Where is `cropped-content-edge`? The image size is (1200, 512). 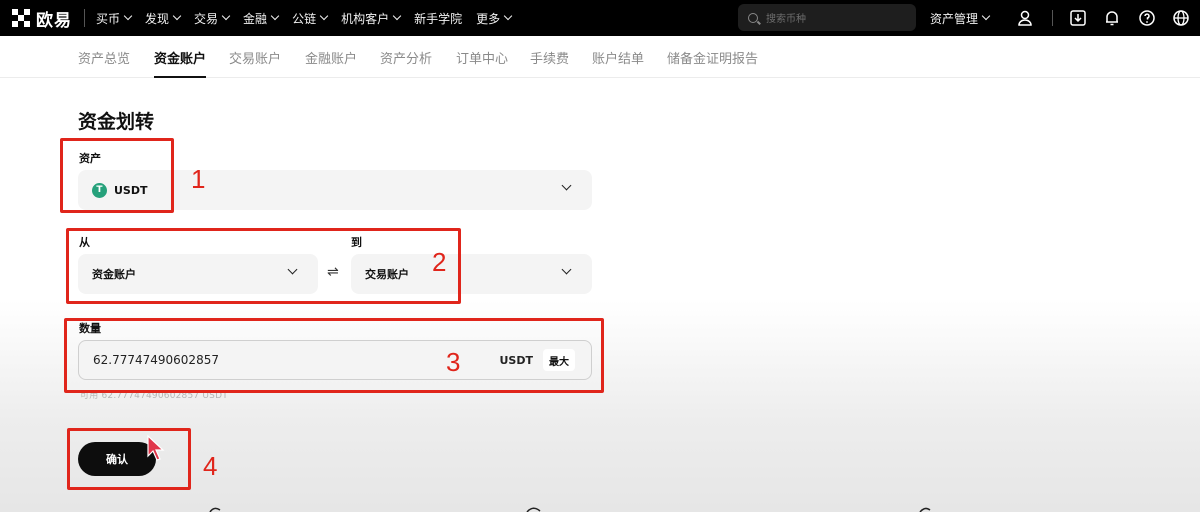 cropped-content-edge is located at coordinates (570, 509).